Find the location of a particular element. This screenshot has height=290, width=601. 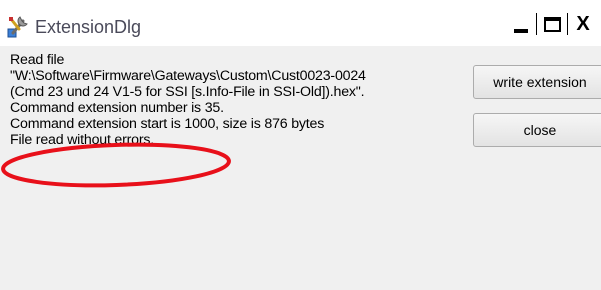

log-line: Command extension number is 35. is located at coordinates (117, 108).